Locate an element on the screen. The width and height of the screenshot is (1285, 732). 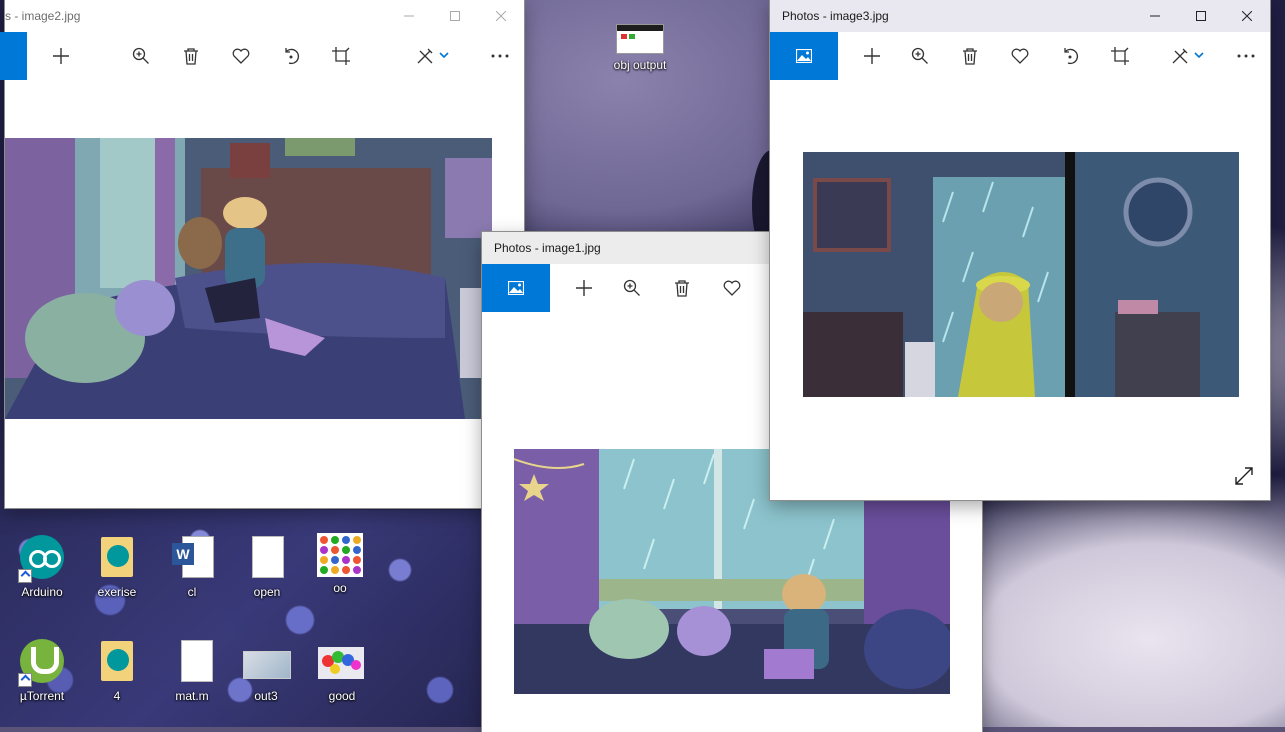
fullscreen-button is located at coordinates (1244, 476).